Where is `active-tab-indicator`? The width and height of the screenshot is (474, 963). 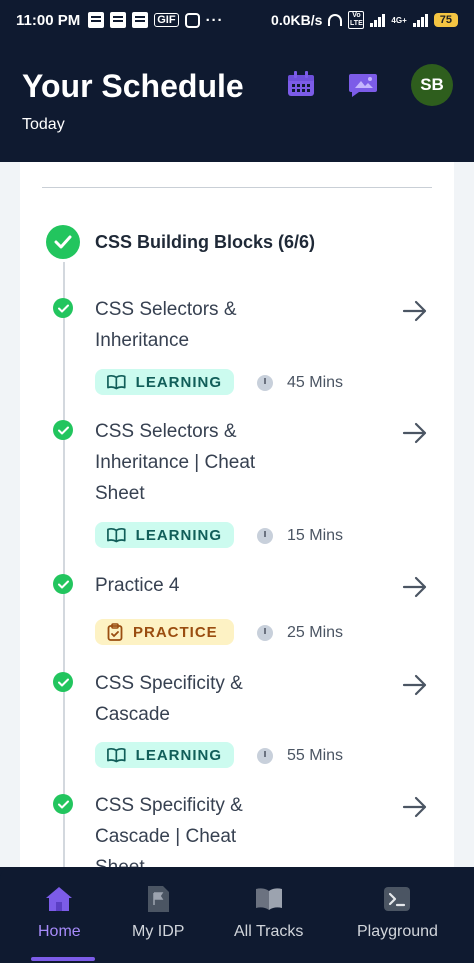 active-tab-indicator is located at coordinates (63, 959).